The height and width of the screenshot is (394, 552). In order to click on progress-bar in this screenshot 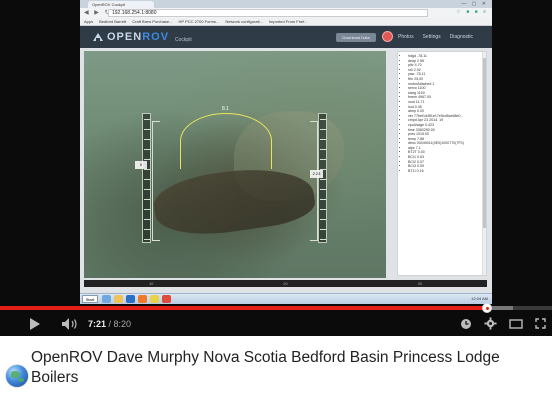, I will do `click(276, 308)`.